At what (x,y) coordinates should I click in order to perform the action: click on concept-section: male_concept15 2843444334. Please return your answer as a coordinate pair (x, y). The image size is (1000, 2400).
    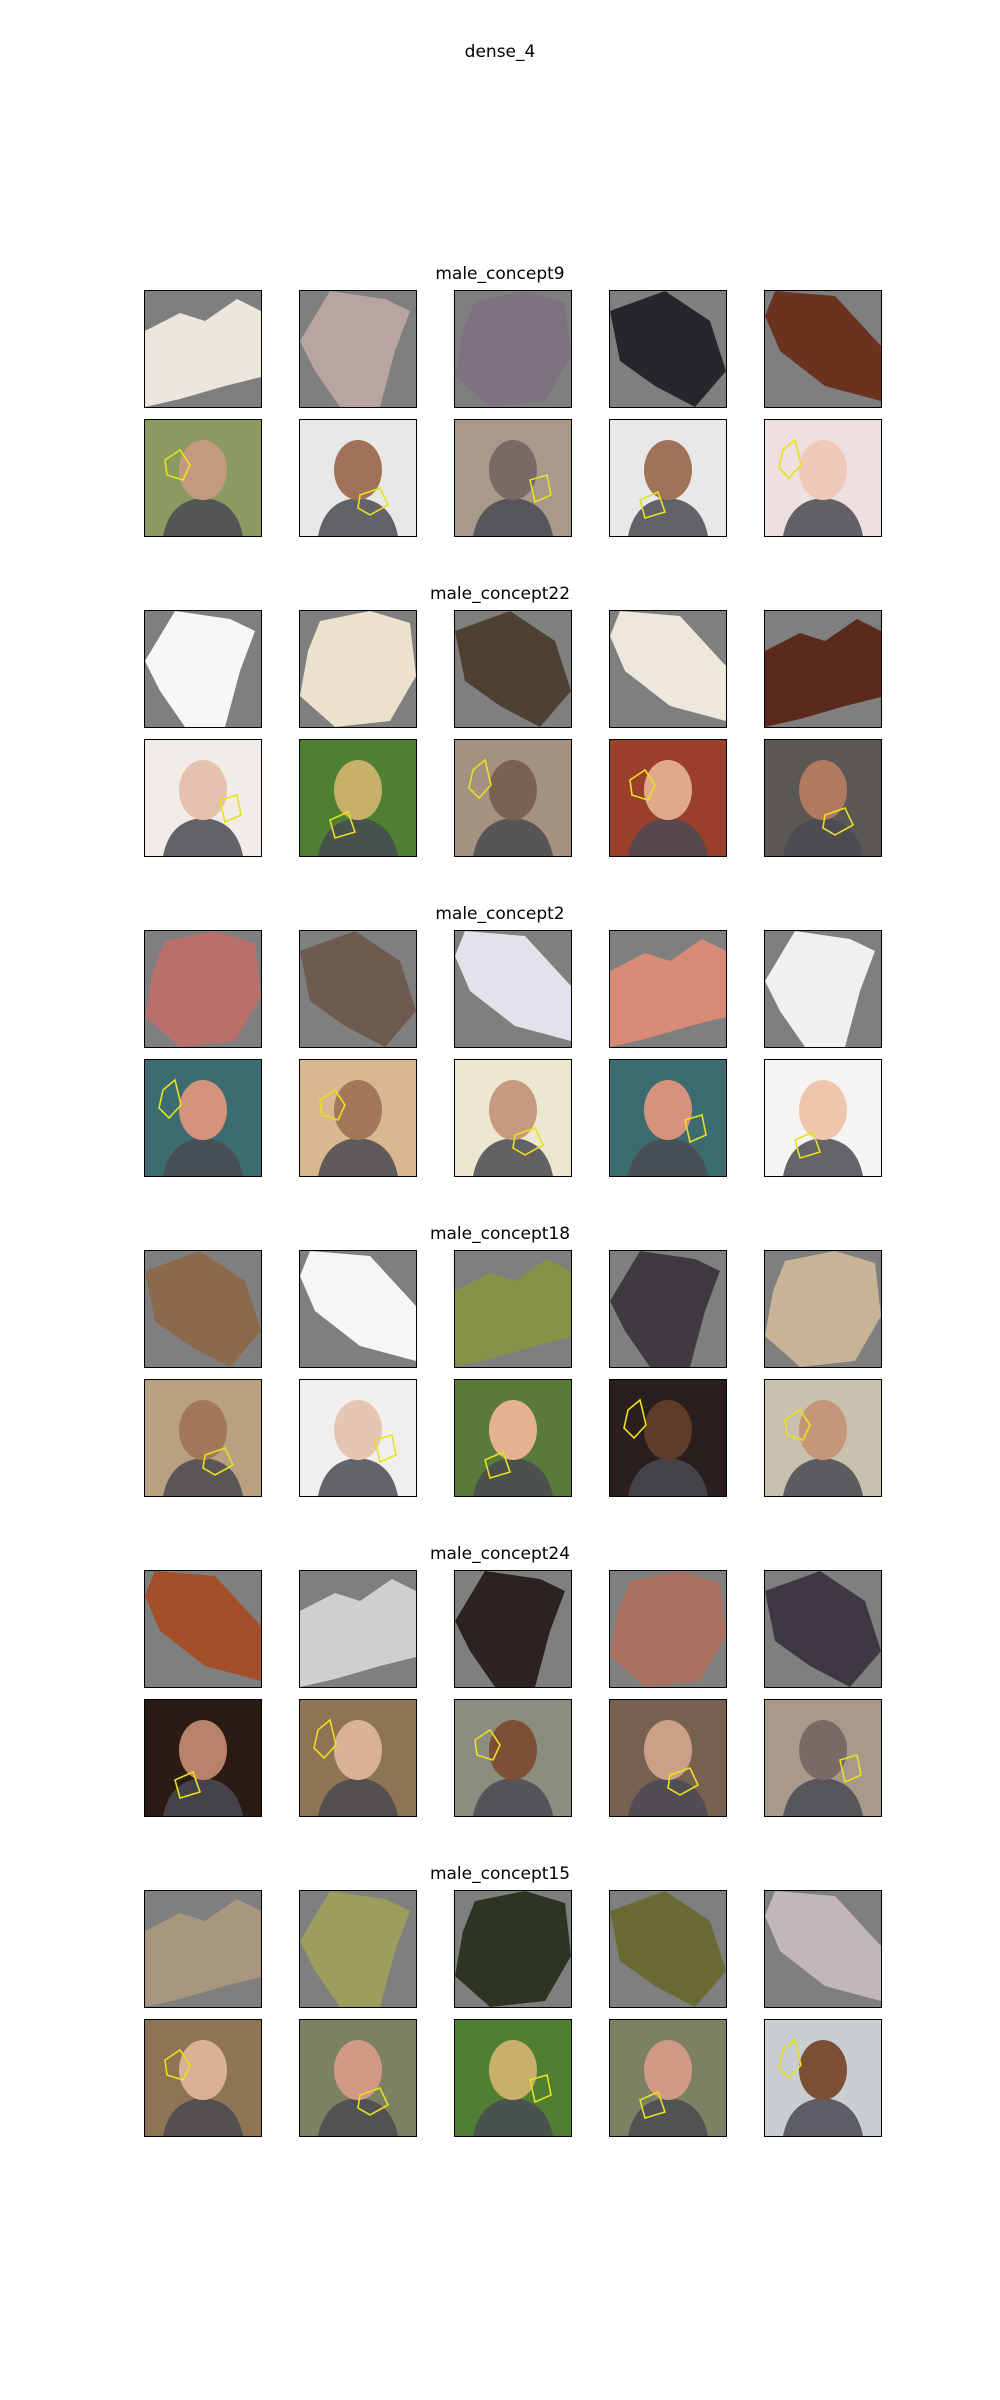
    Looking at the image, I should click on (500, 2022).